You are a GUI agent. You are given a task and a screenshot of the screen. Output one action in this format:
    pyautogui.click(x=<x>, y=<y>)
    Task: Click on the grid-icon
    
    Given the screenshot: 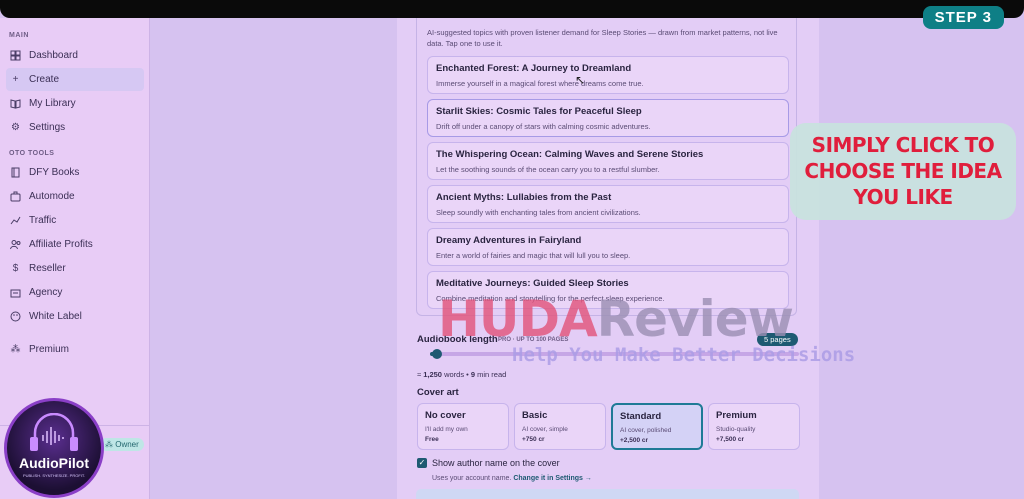 What is the action you would take?
    pyautogui.click(x=15, y=55)
    